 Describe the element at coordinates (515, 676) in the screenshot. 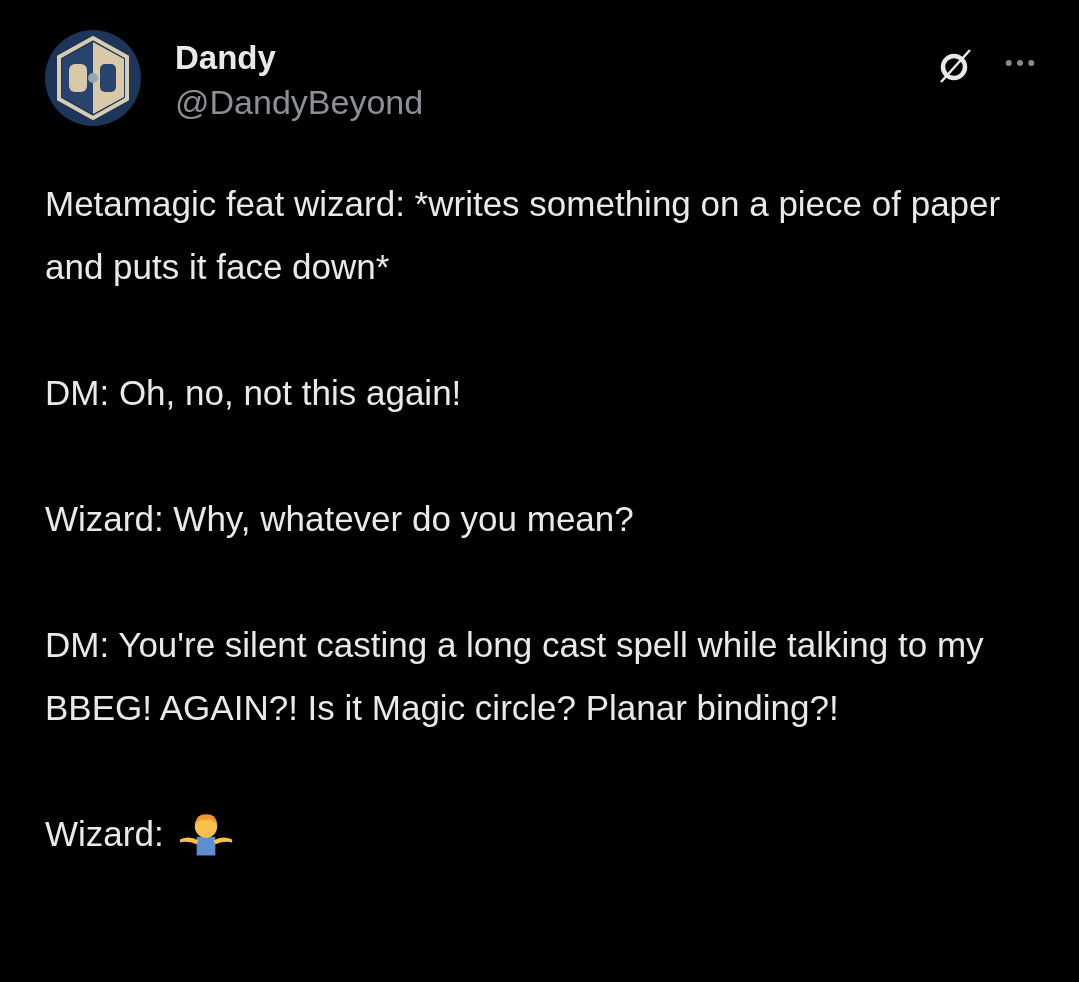

I see `tweet-paragraph: DM: You're silent casting a long cast spell while talking to my BBEG! AGAIN?! Is it Magic circle? Planar binding?!` at that location.